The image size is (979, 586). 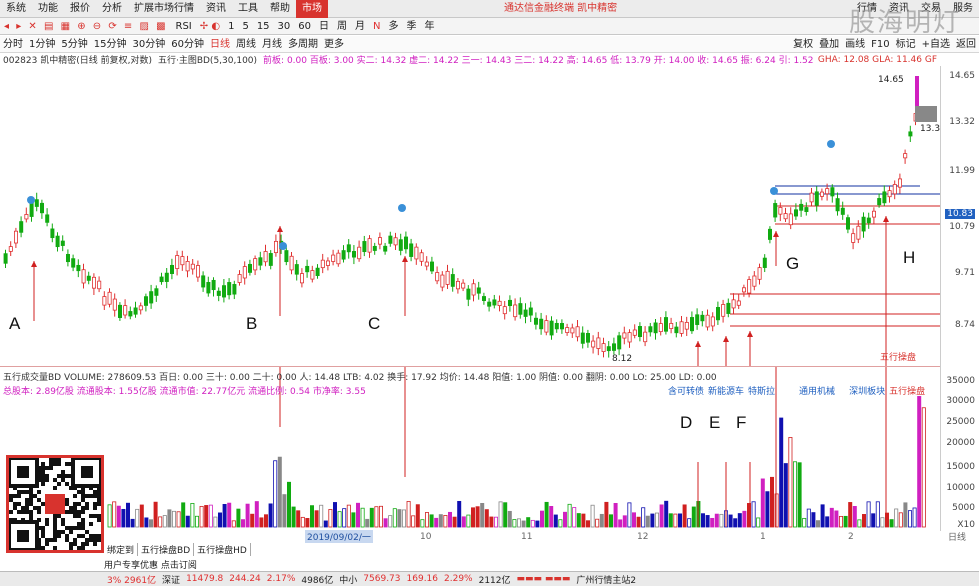 What do you see at coordinates (87, 472) in the screenshot?
I see `qr-finder` at bounding box center [87, 472].